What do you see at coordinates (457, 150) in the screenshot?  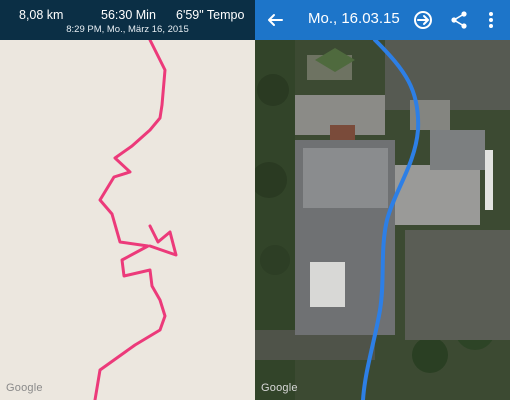 I see `solar-panel-roof` at bounding box center [457, 150].